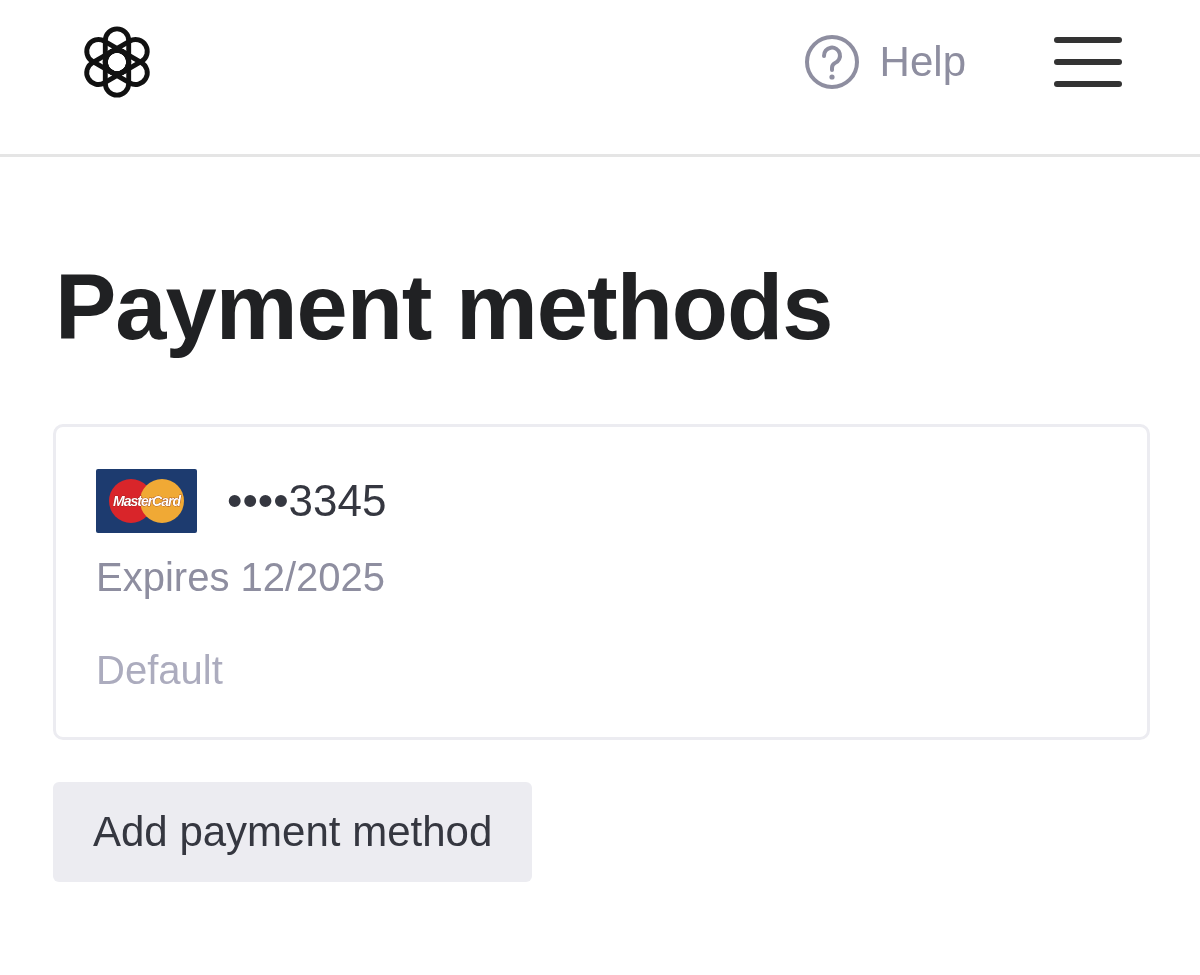  Describe the element at coordinates (160, 671) in the screenshot. I see `card-status: Default` at that location.